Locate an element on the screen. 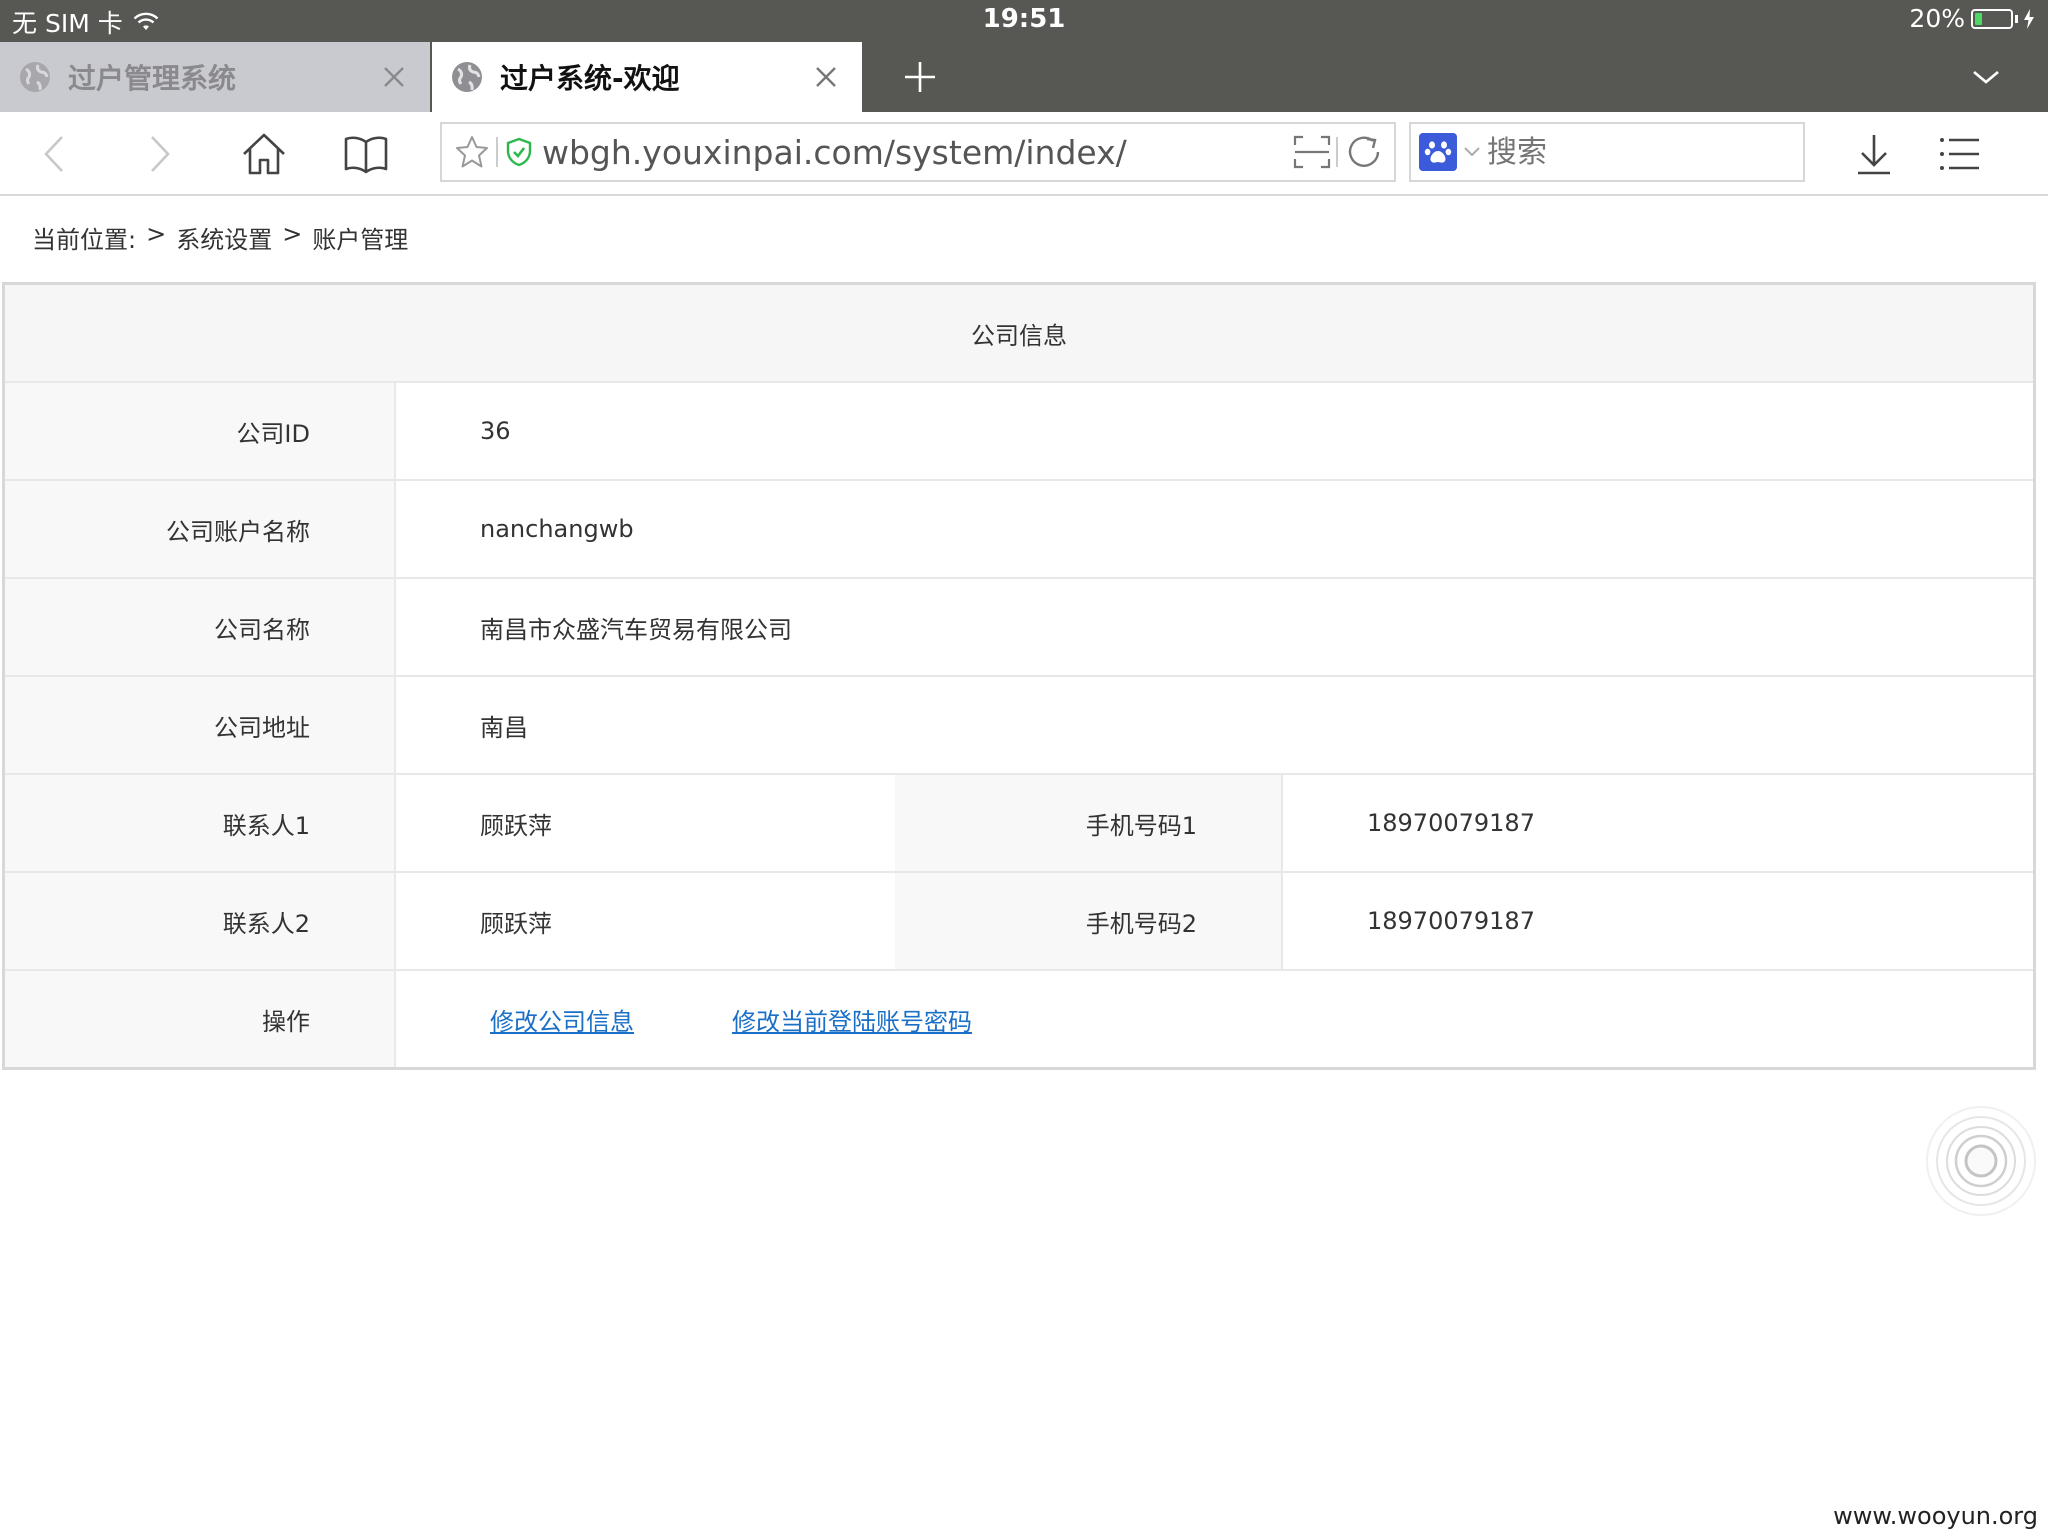 The image size is (2048, 1536). home-button is located at coordinates (264, 154).